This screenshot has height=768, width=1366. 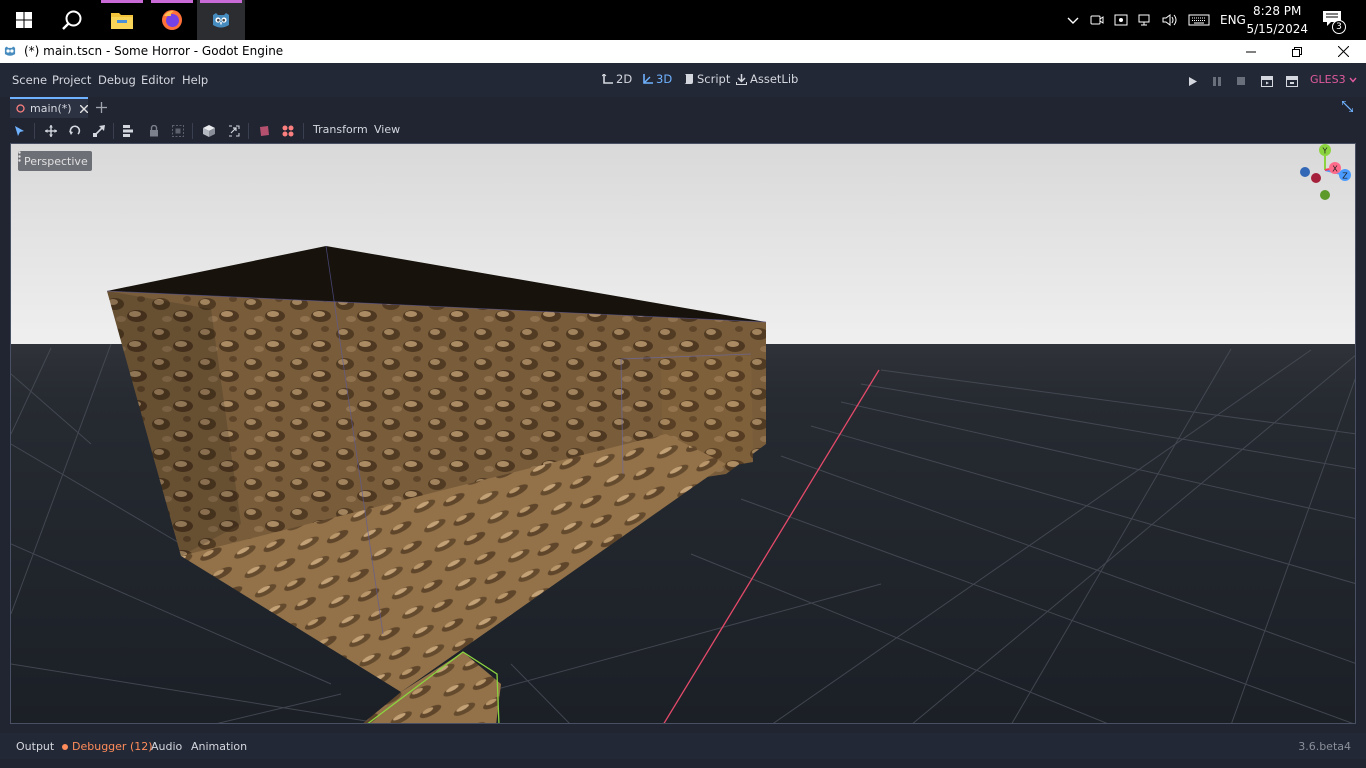 I want to click on renderer-selector: GLES3, so click(x=1333, y=79).